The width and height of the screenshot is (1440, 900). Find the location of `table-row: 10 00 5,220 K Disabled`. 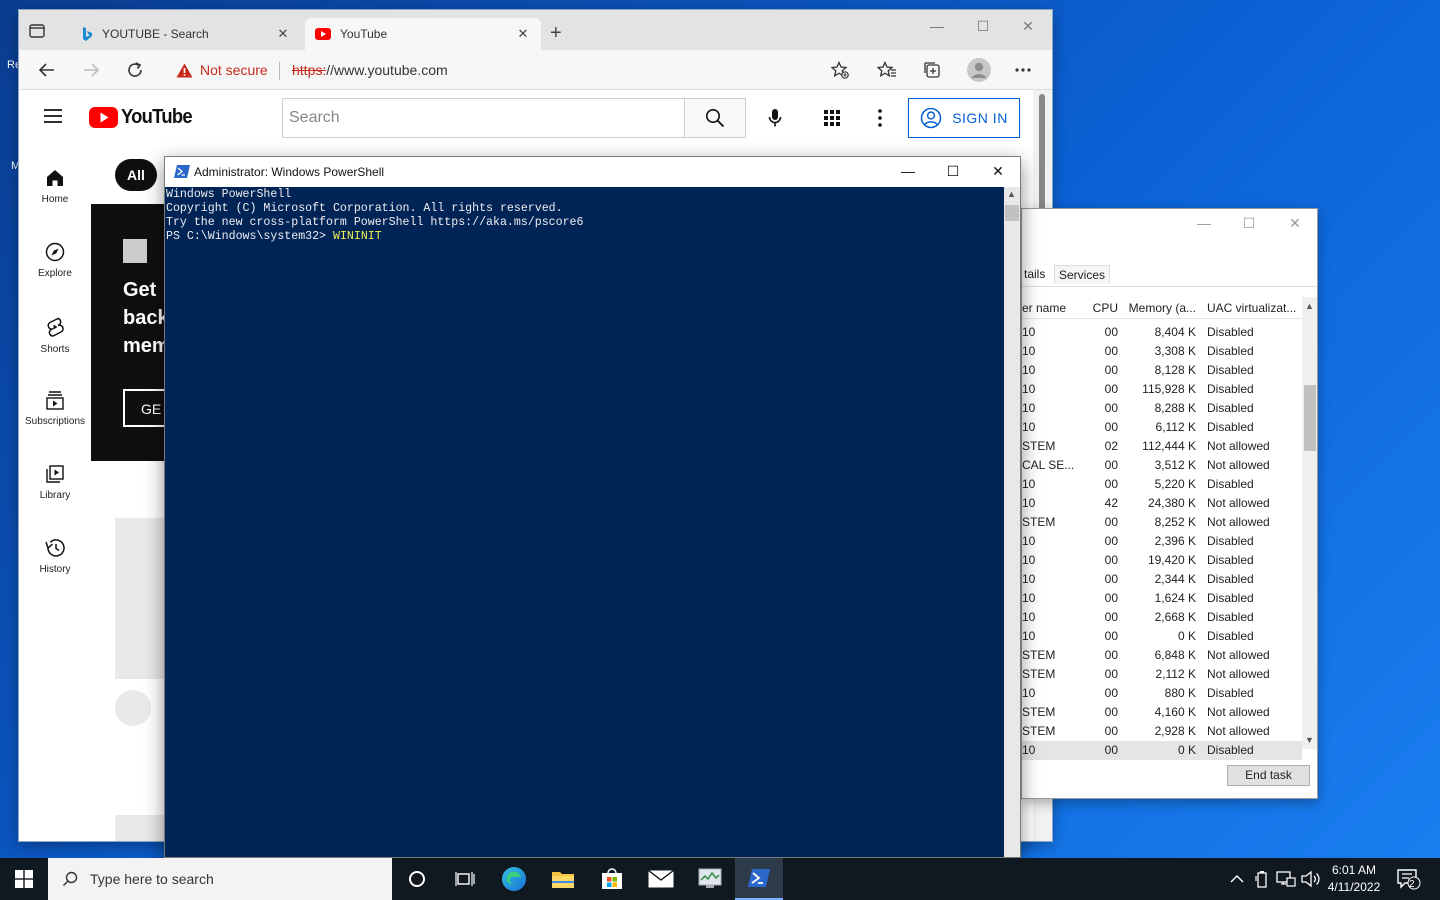

table-row: 10 00 5,220 K Disabled is located at coordinates (1162, 484).